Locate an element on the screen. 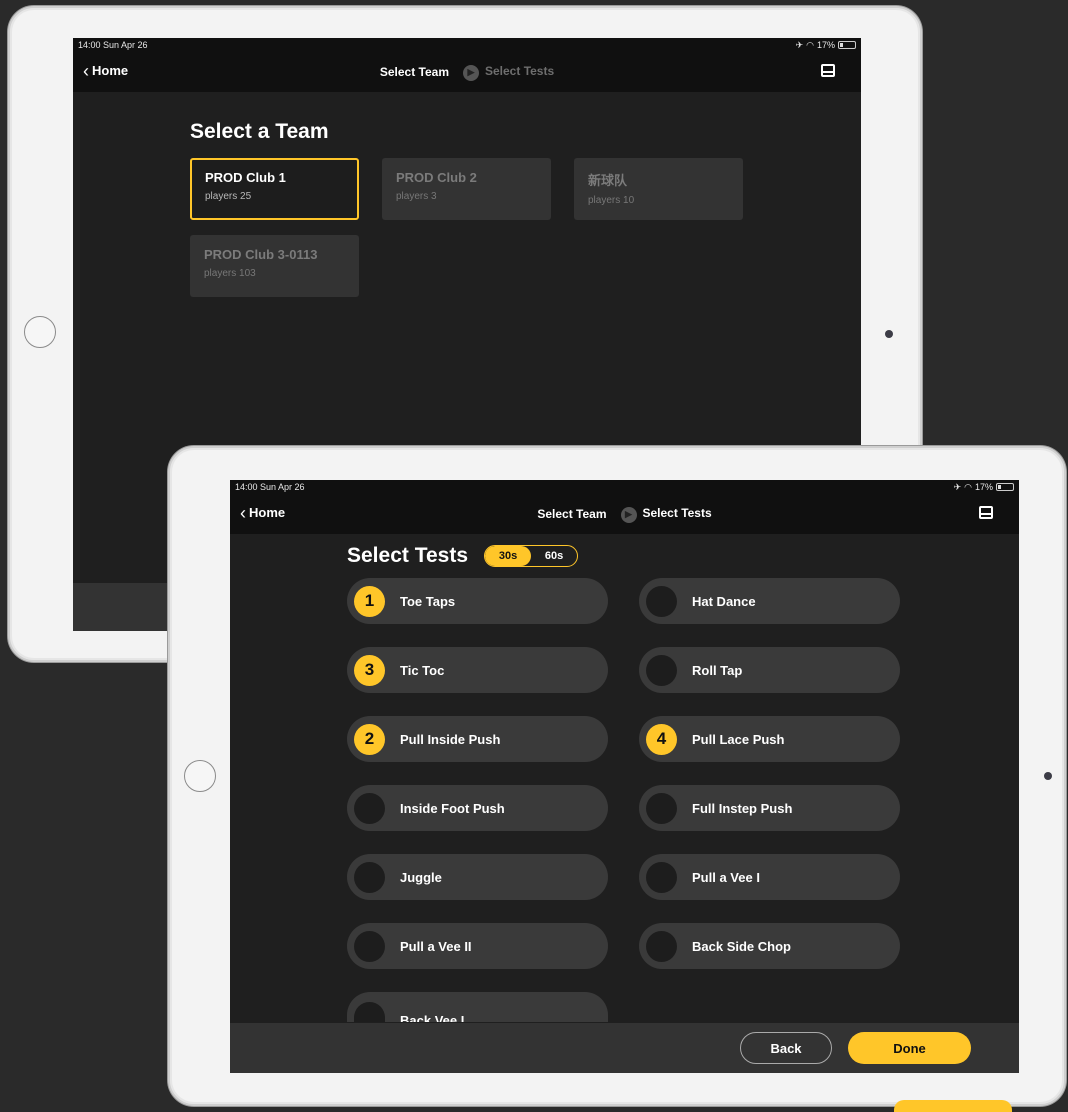 The width and height of the screenshot is (1068, 1112). test-pill: Pull a Vee II is located at coordinates (477, 946).